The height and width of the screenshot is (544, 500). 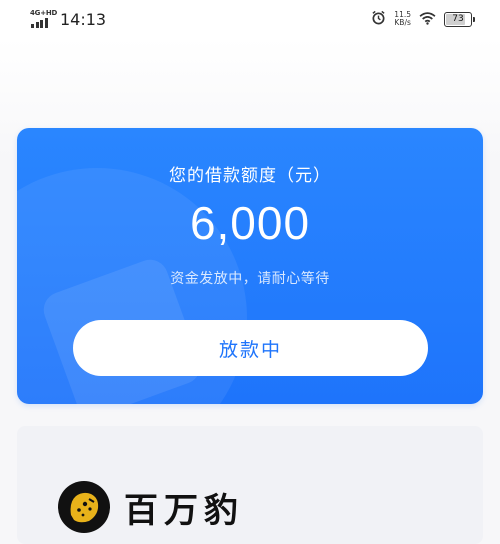 I want to click on network-type: 4G+HD, so click(x=44, y=13).